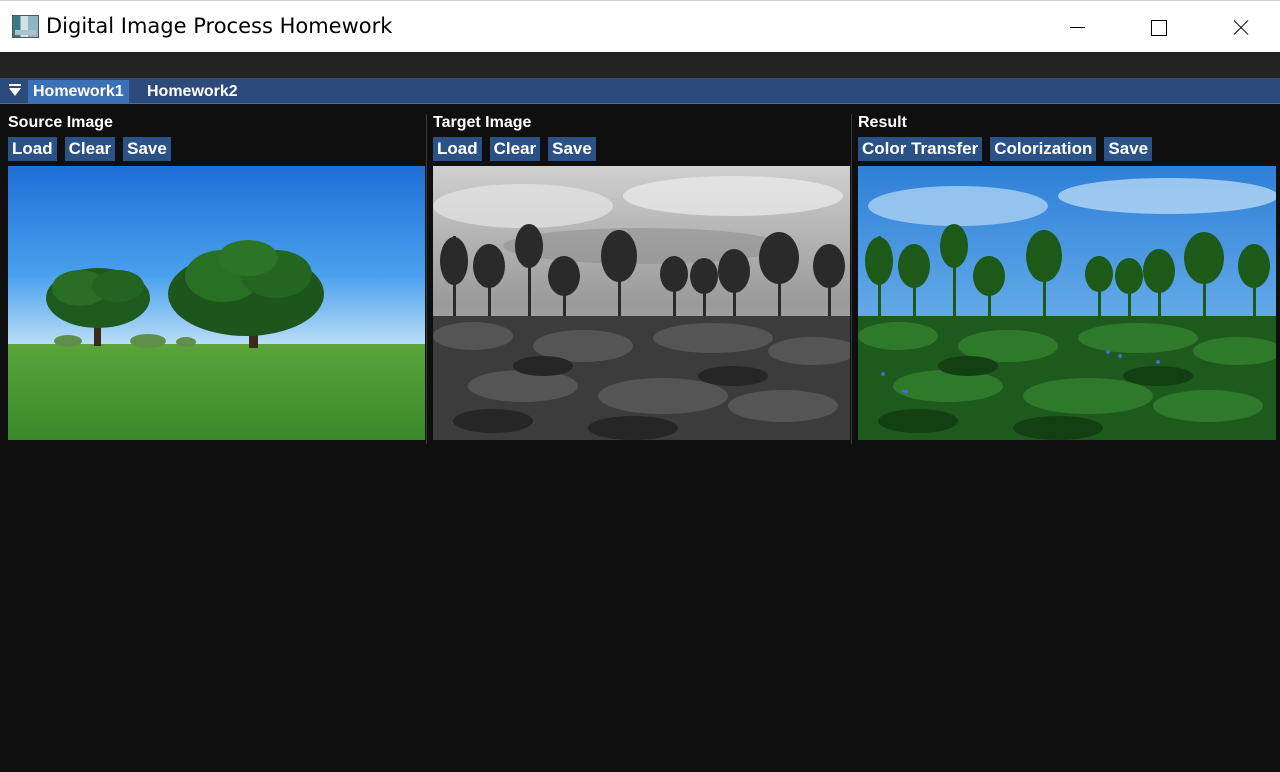  I want to click on source-button-row: Load Clear Save, so click(89, 149).